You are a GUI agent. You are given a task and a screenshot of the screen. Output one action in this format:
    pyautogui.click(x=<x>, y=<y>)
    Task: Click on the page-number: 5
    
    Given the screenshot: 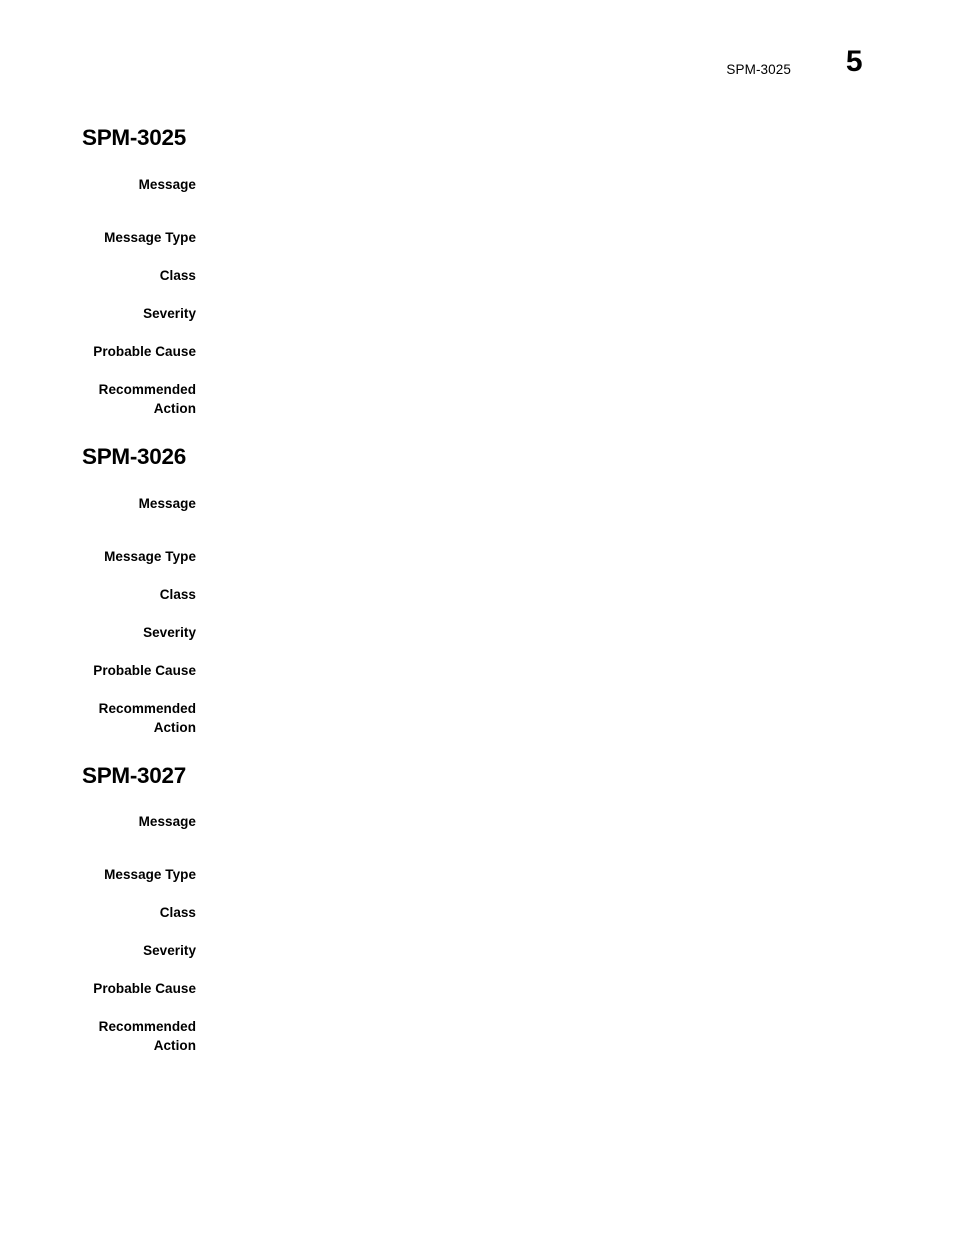 What is the action you would take?
    pyautogui.click(x=854, y=61)
    